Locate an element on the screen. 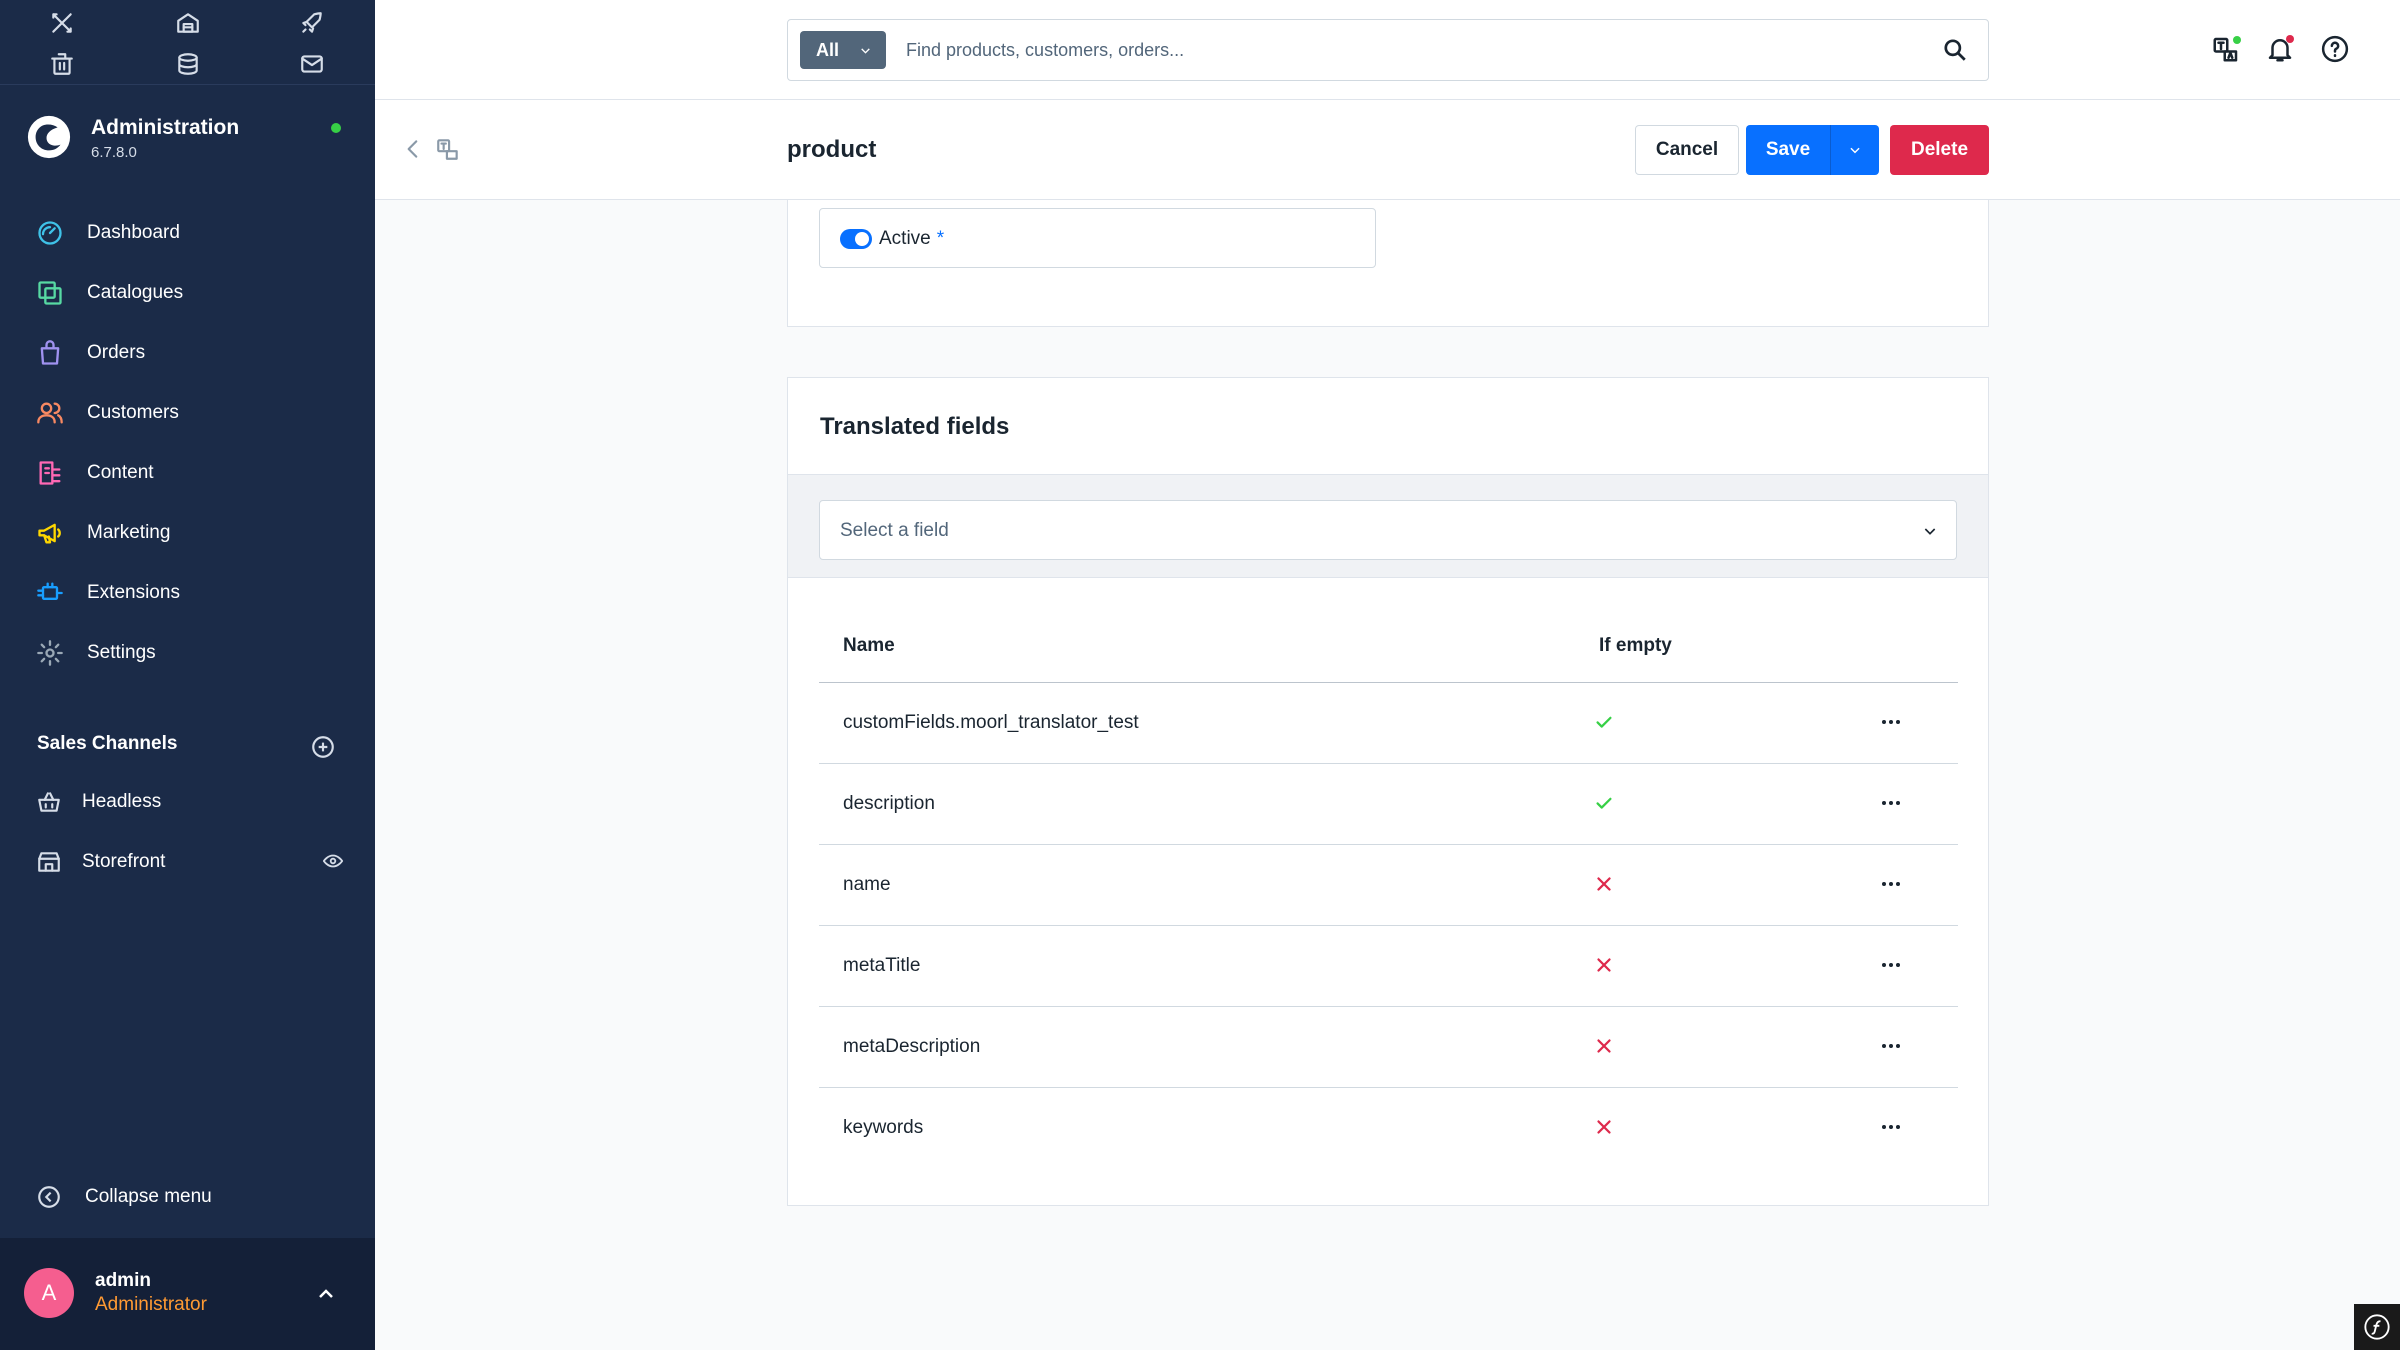 This screenshot has height=1350, width=2400. sidebar-item-extensions: Extensions is located at coordinates (196, 593).